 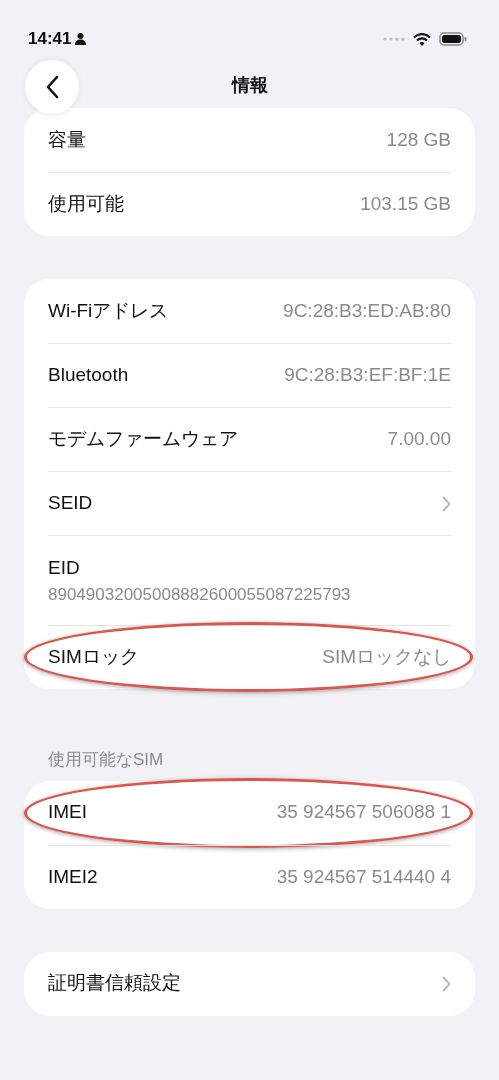 What do you see at coordinates (88, 375) in the screenshot?
I see `row-label: Bluetooth` at bounding box center [88, 375].